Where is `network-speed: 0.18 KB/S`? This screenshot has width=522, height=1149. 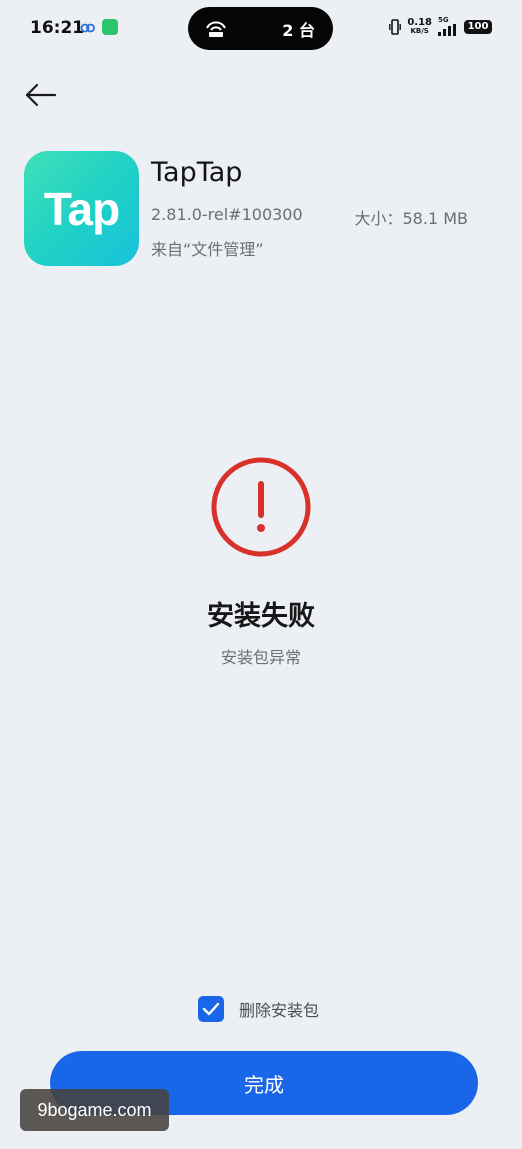
network-speed: 0.18 KB/S is located at coordinates (419, 25).